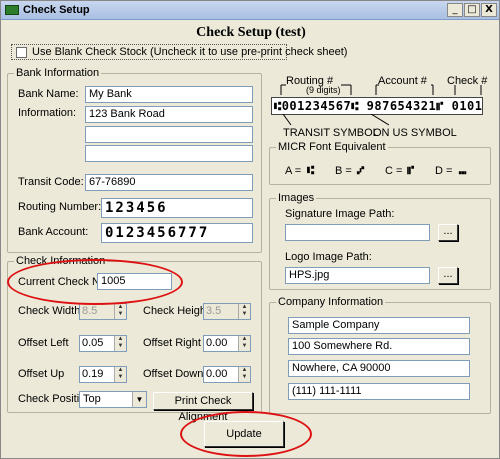 The image size is (500, 459). I want to click on bank-name-label: Bank Name:, so click(48, 94).